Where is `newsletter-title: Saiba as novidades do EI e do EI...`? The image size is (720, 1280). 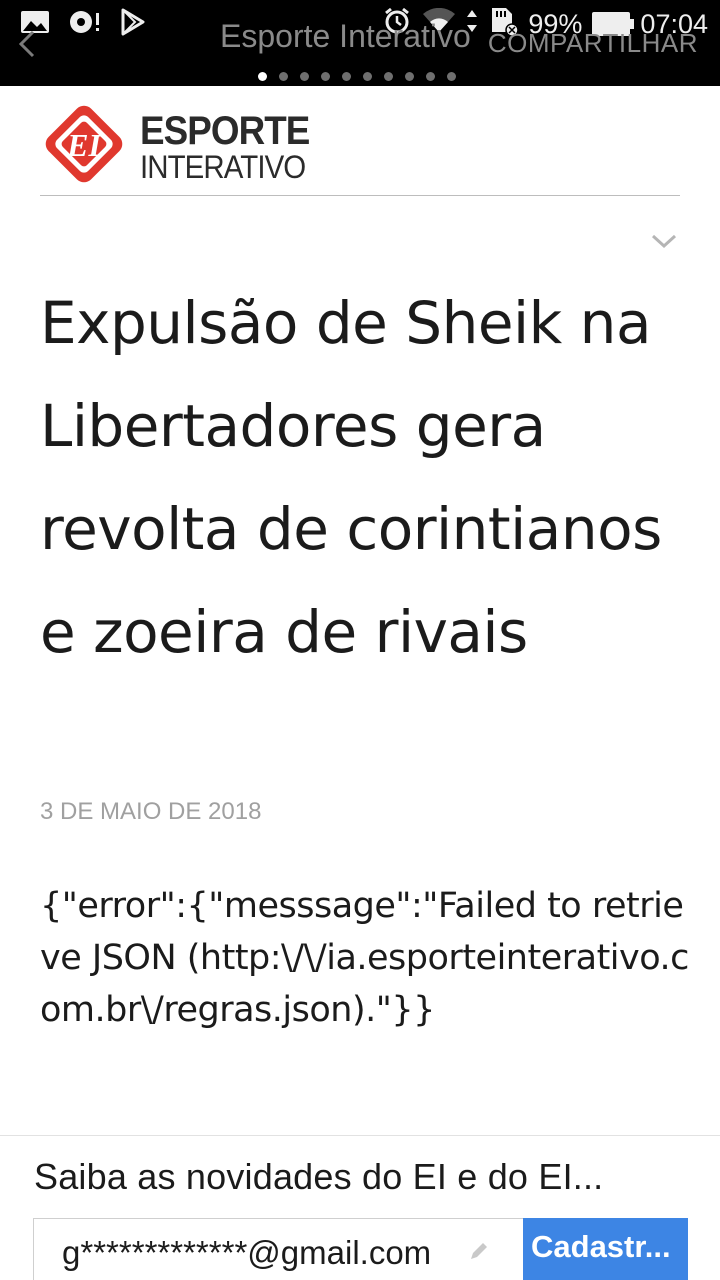
newsletter-title: Saiba as novidades do EI e do EI... is located at coordinates (319, 1176).